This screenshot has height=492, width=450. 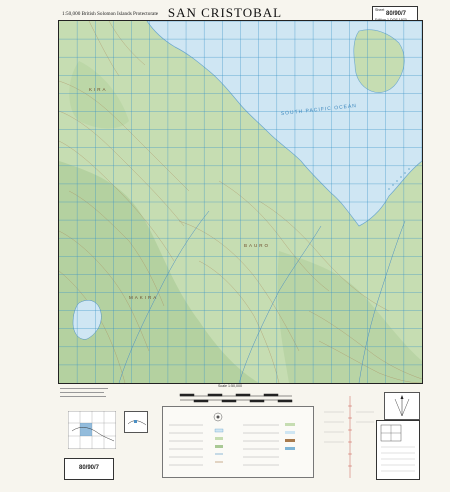 What do you see at coordinates (136, 422) in the screenshot?
I see `location-inset` at bounding box center [136, 422].